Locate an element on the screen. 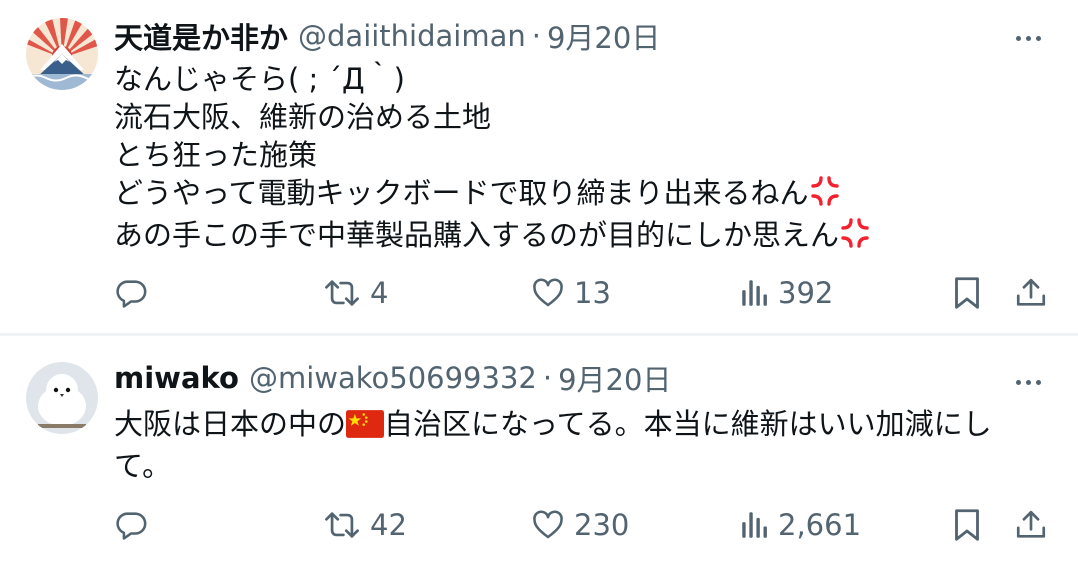 This screenshot has width=1078, height=562. views-count: 392 is located at coordinates (806, 293).